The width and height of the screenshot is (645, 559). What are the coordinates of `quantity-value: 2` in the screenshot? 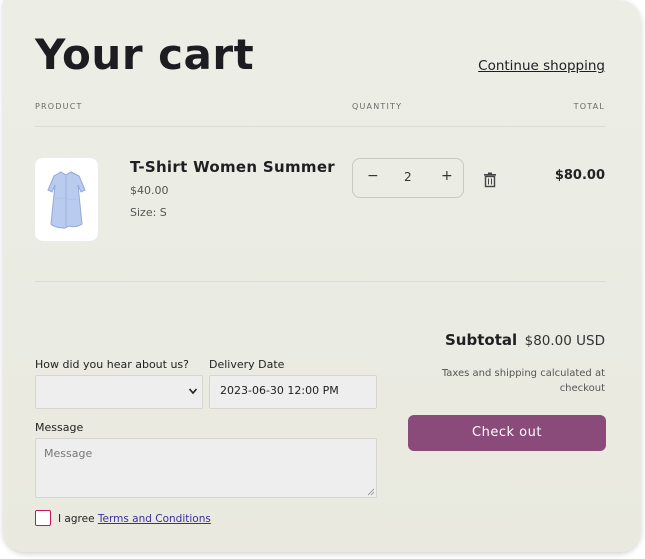 It's located at (408, 177).